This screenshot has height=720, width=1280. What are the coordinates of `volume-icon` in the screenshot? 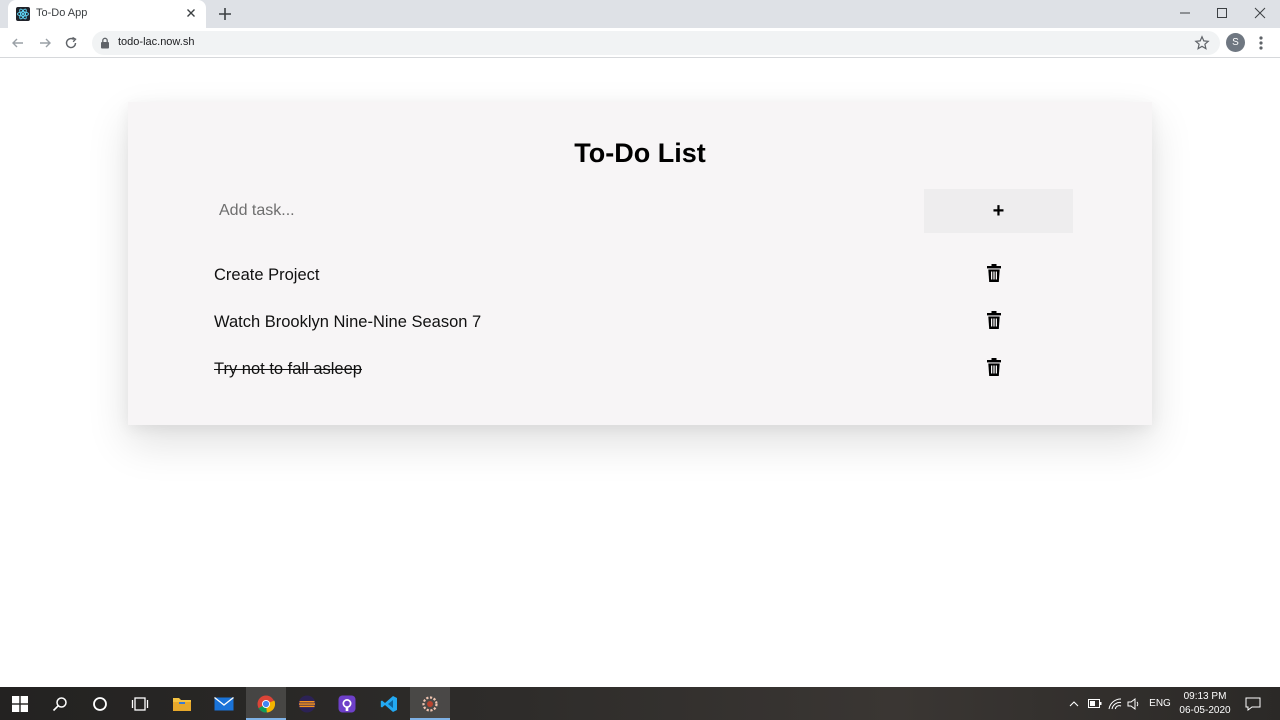 It's located at (1134, 703).